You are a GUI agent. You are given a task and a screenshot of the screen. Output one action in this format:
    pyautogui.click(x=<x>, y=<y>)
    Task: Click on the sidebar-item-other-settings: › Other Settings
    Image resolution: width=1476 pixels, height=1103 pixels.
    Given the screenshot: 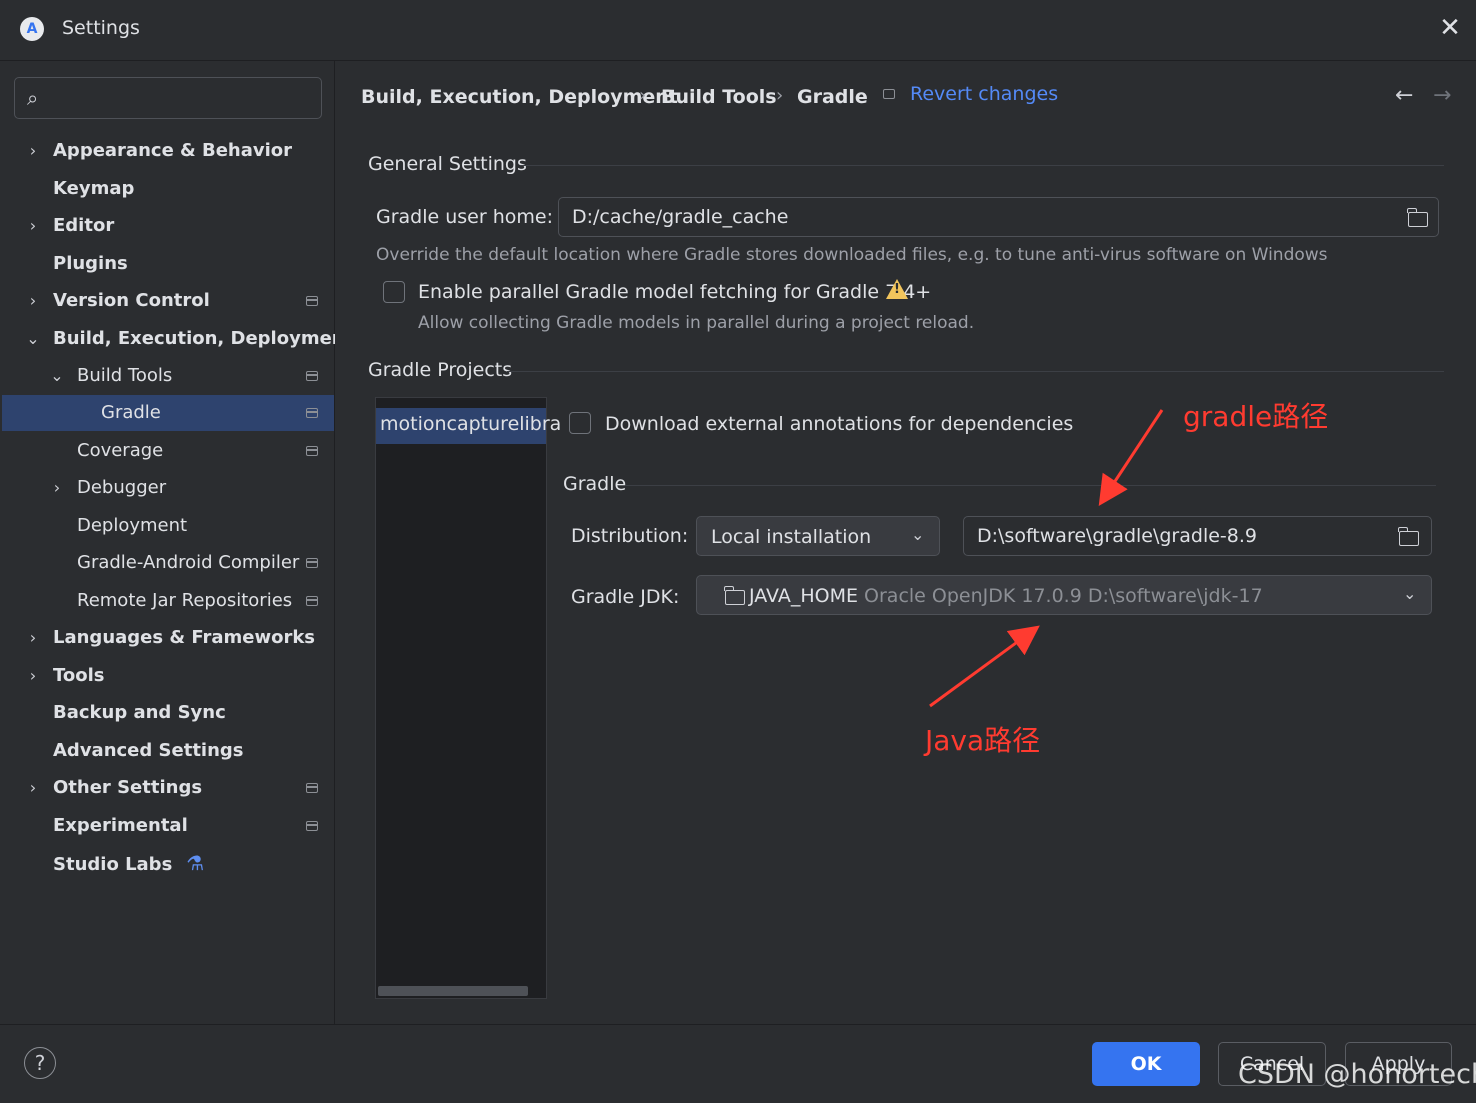 What is the action you would take?
    pyautogui.click(x=168, y=788)
    